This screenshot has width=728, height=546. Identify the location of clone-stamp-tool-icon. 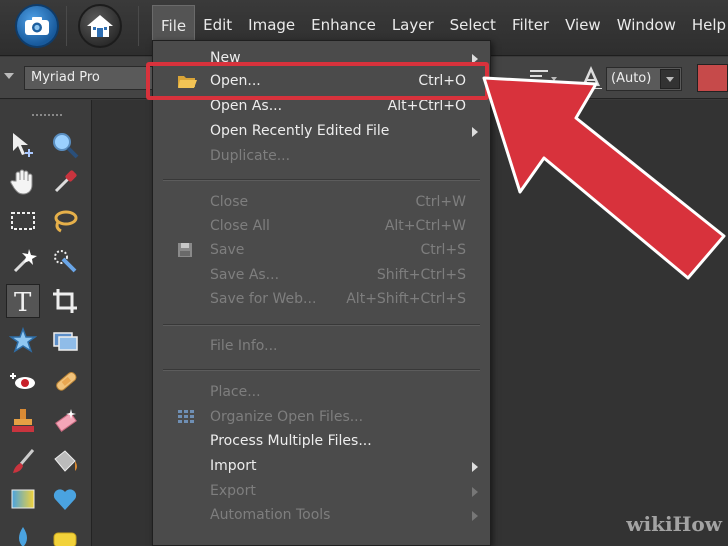
(23, 421).